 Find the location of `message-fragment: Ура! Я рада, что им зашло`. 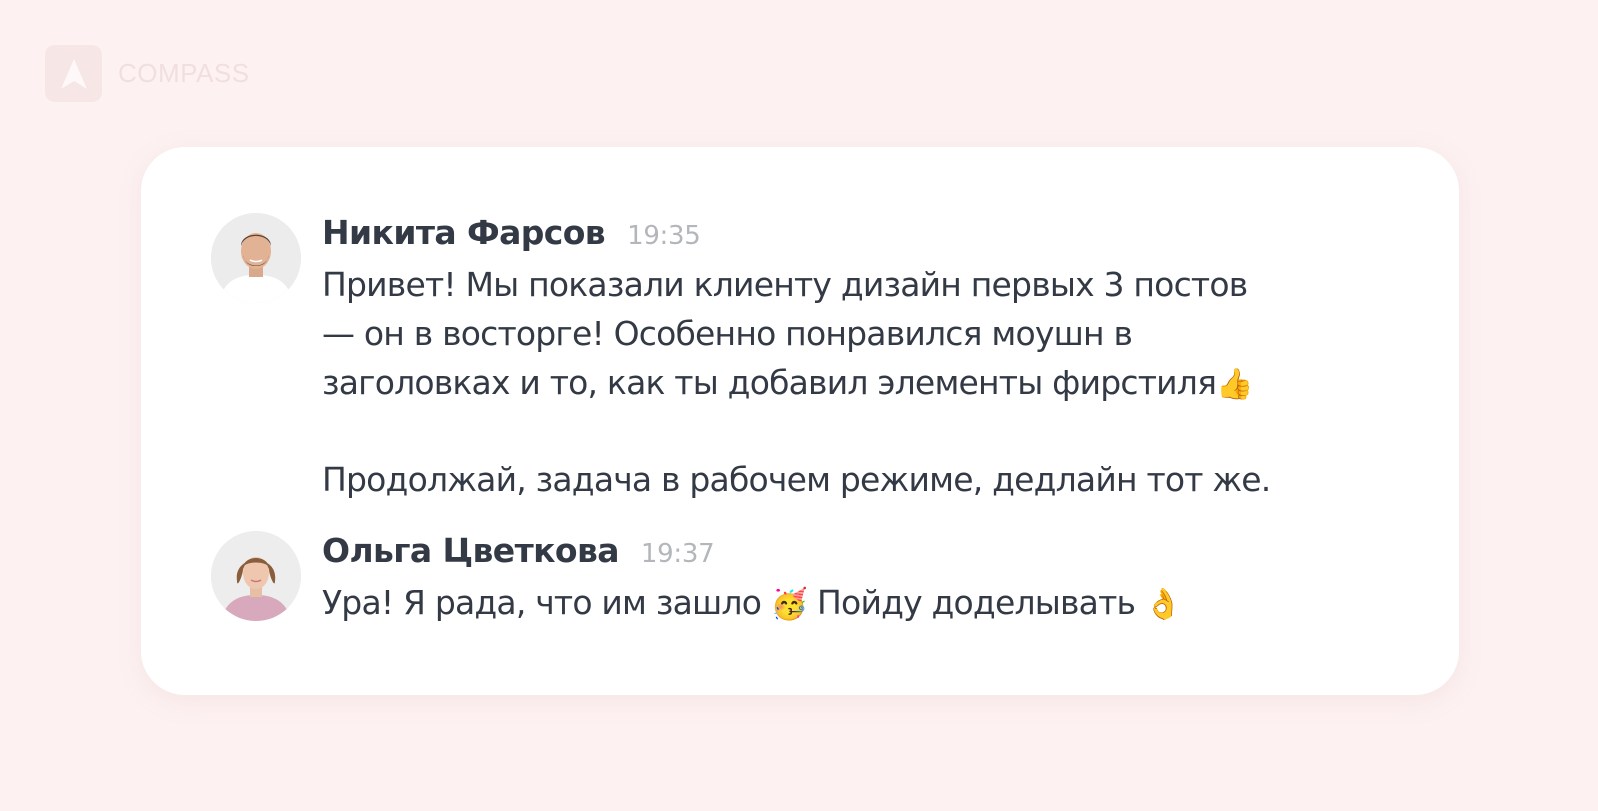

message-fragment: Ура! Я рада, что им зашло is located at coordinates (546, 602).